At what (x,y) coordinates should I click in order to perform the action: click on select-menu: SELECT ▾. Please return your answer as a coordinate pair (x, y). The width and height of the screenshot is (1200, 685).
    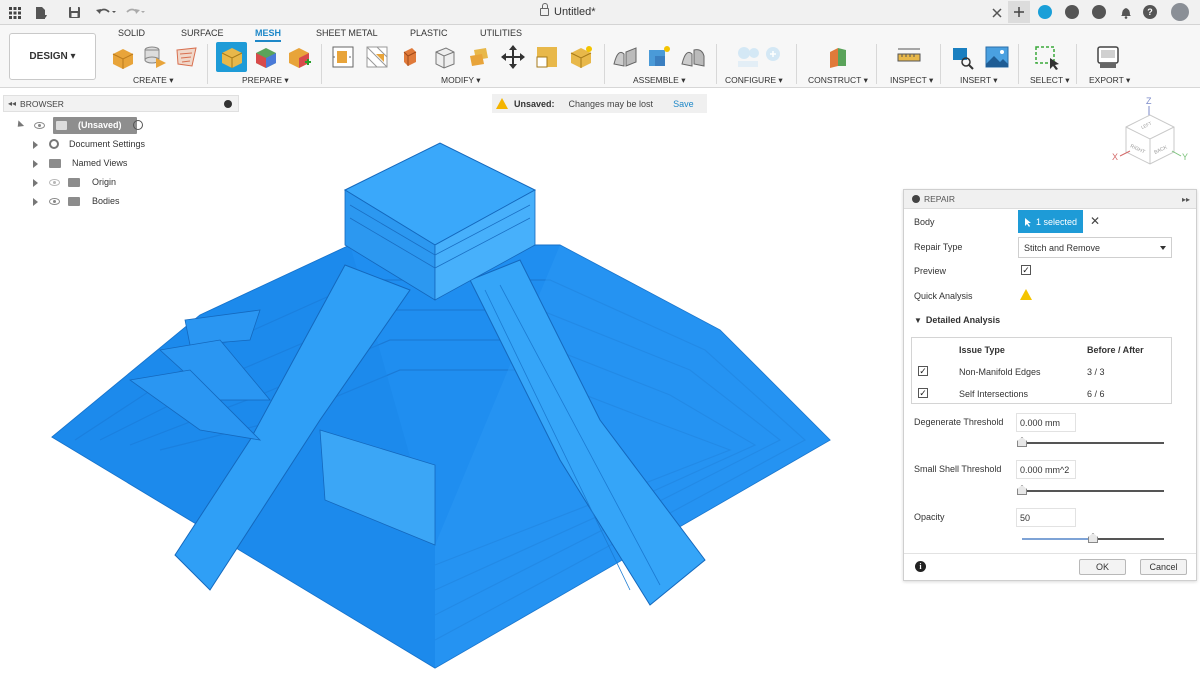
    Looking at the image, I should click on (1050, 80).